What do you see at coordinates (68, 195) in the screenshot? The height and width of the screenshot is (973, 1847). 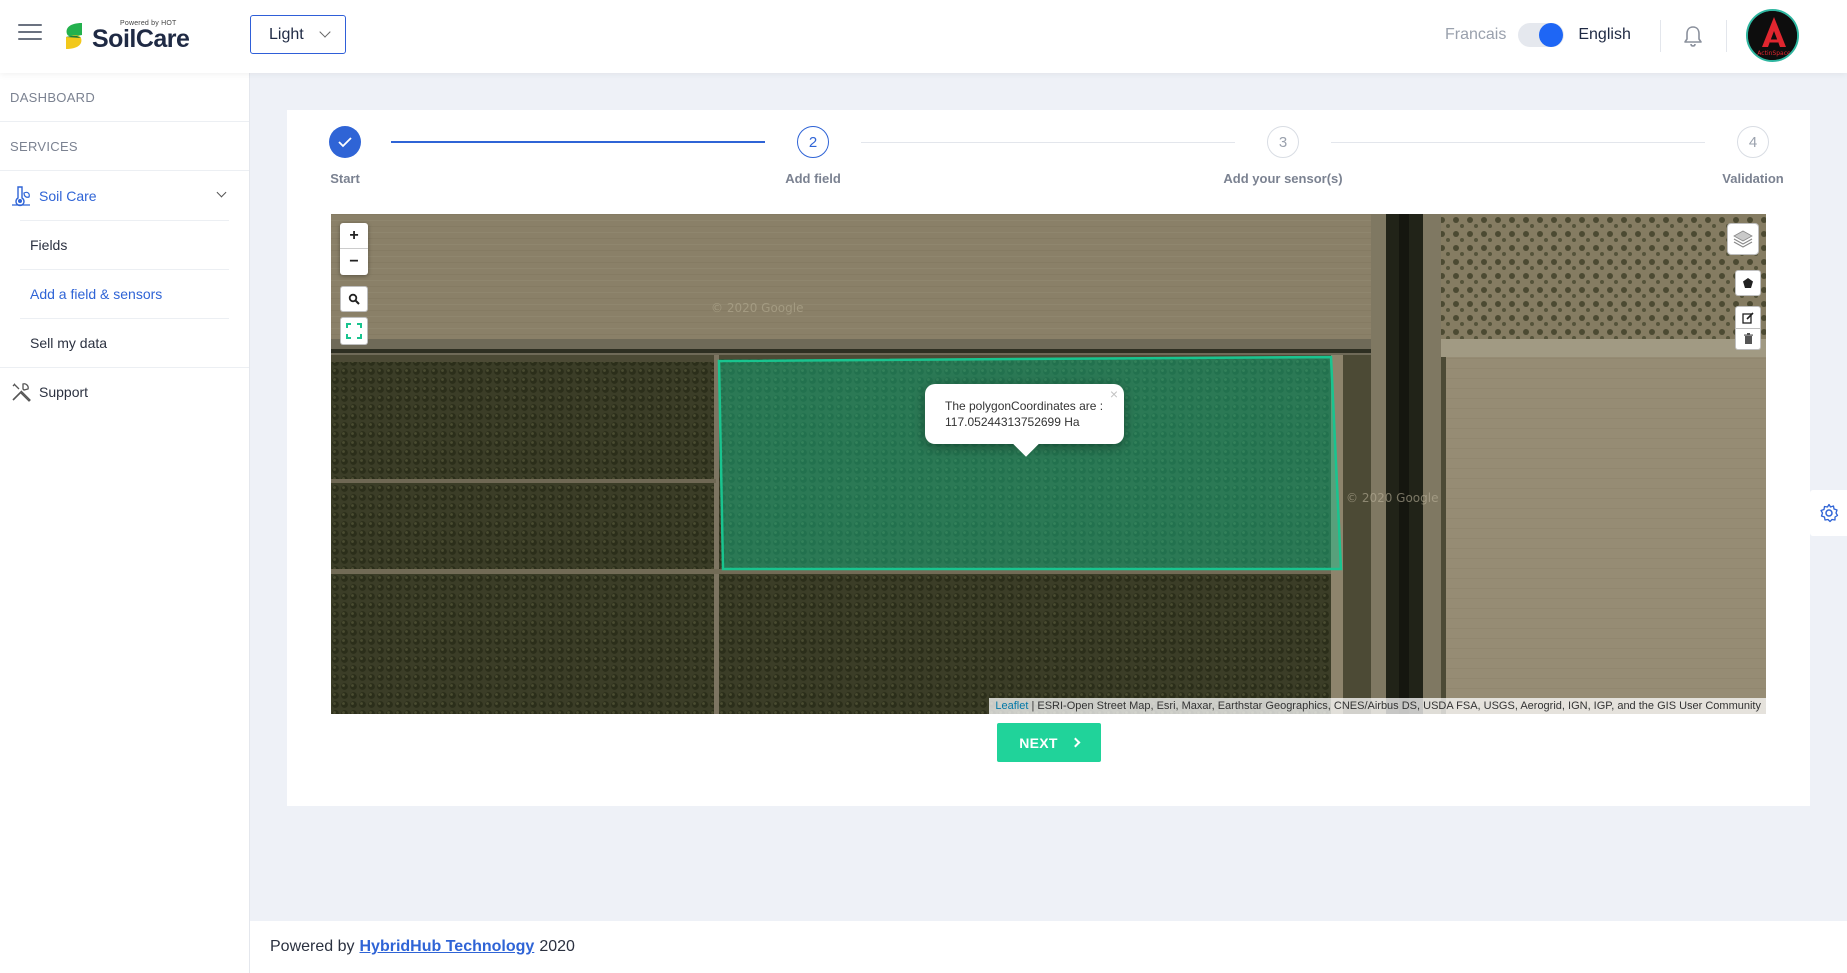 I see `sidebar-item-label: Soil Care` at bounding box center [68, 195].